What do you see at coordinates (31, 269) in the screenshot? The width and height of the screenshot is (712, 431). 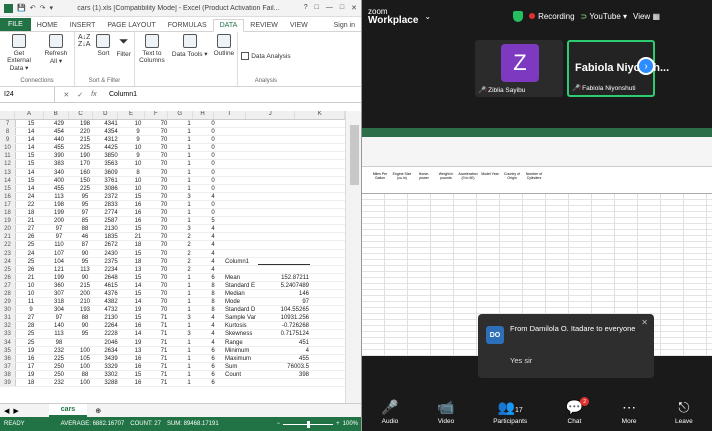 I see `cell: 26` at bounding box center [31, 269].